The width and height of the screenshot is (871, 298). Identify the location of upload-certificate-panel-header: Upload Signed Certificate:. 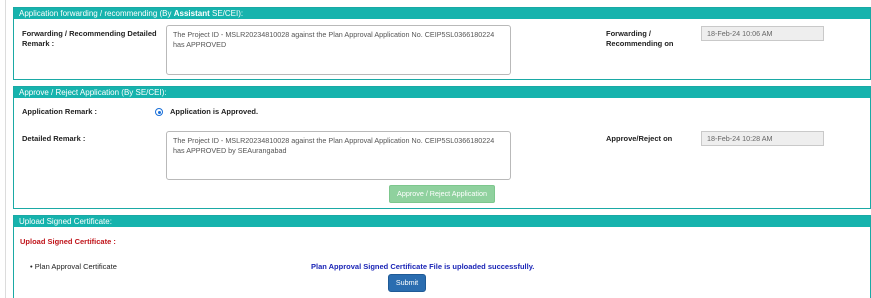
(442, 221).